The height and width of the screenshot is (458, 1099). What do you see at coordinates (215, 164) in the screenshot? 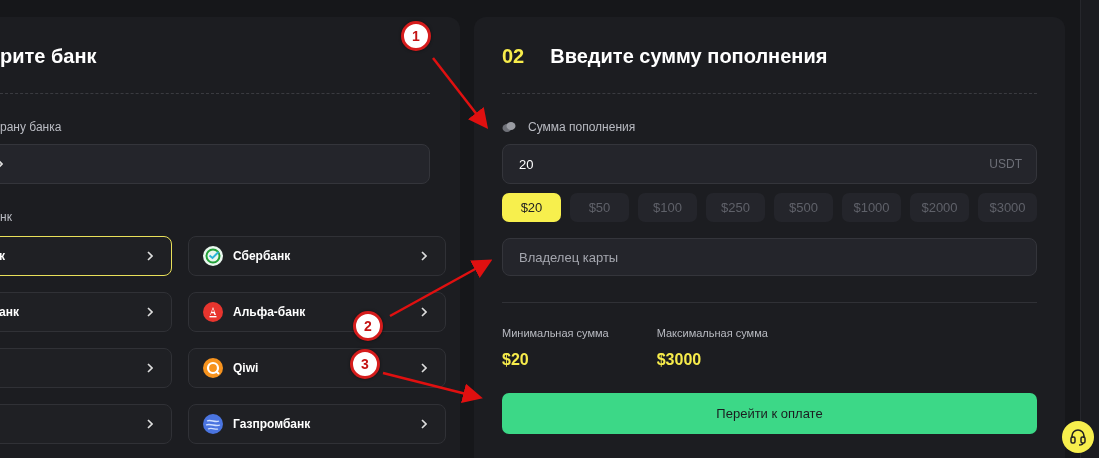
I see `country-select` at bounding box center [215, 164].